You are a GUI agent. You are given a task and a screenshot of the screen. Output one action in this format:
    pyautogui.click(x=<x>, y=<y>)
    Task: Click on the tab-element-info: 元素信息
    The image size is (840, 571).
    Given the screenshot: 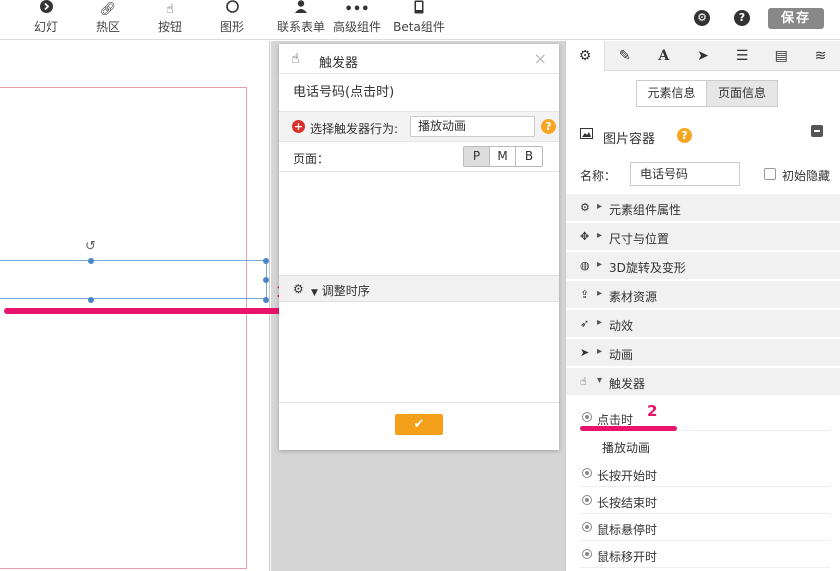 What is the action you would take?
    pyautogui.click(x=672, y=93)
    